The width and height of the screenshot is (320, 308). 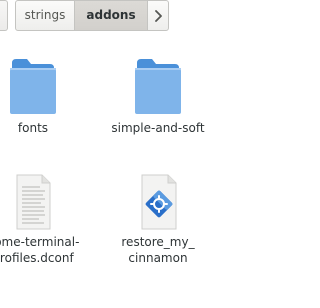 I want to click on file-item-restore-my-cinnamon: restore_my_ cinnamon, so click(x=158, y=220).